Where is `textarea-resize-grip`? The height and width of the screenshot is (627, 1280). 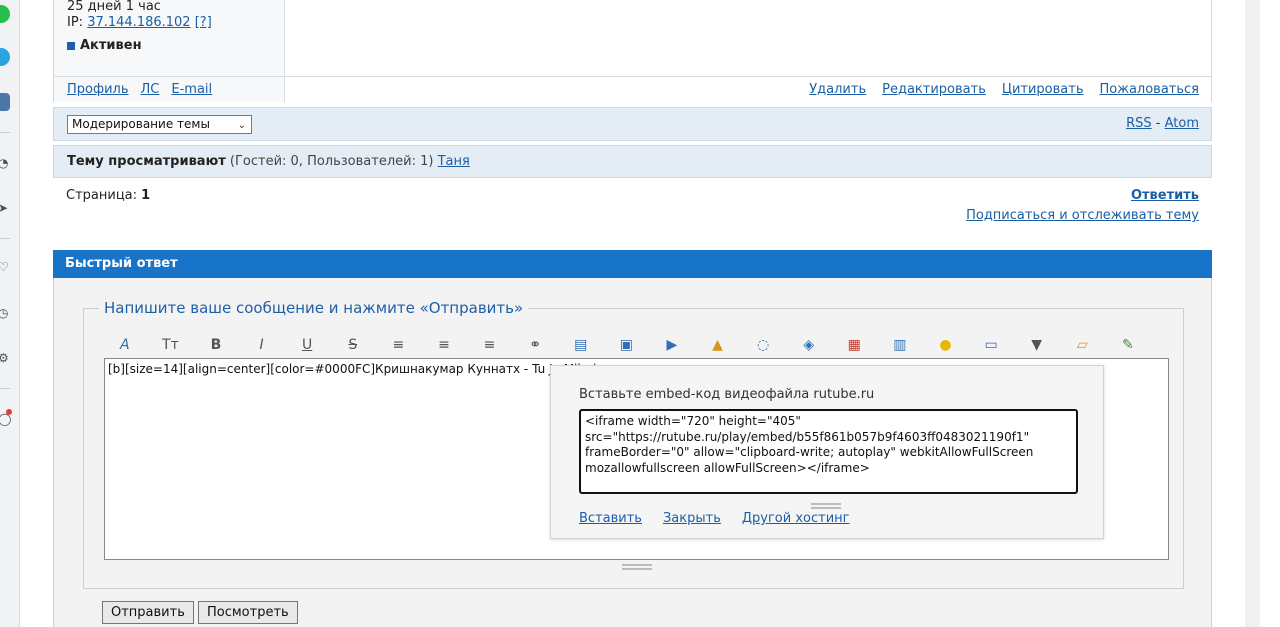 textarea-resize-grip is located at coordinates (637, 567).